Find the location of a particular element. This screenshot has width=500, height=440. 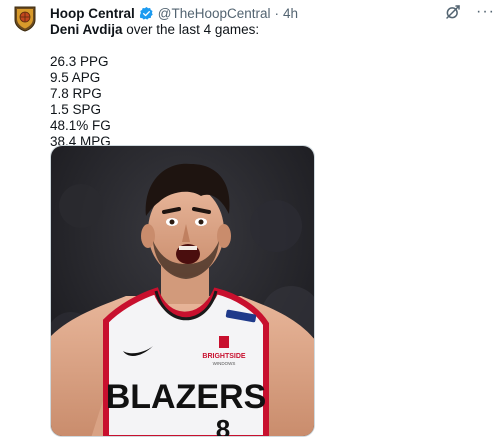

avatar is located at coordinates (25, 19).